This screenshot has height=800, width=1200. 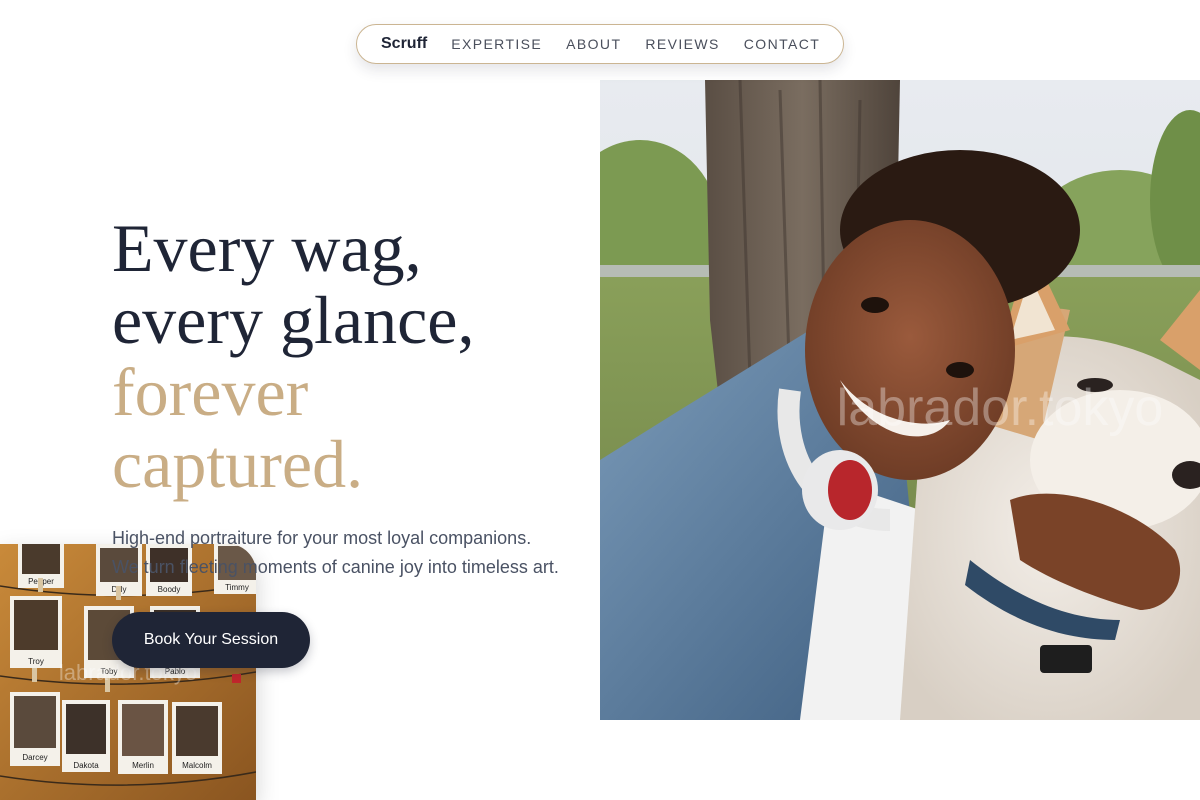 I want to click on polaroid-caption: Troy, so click(x=36, y=661).